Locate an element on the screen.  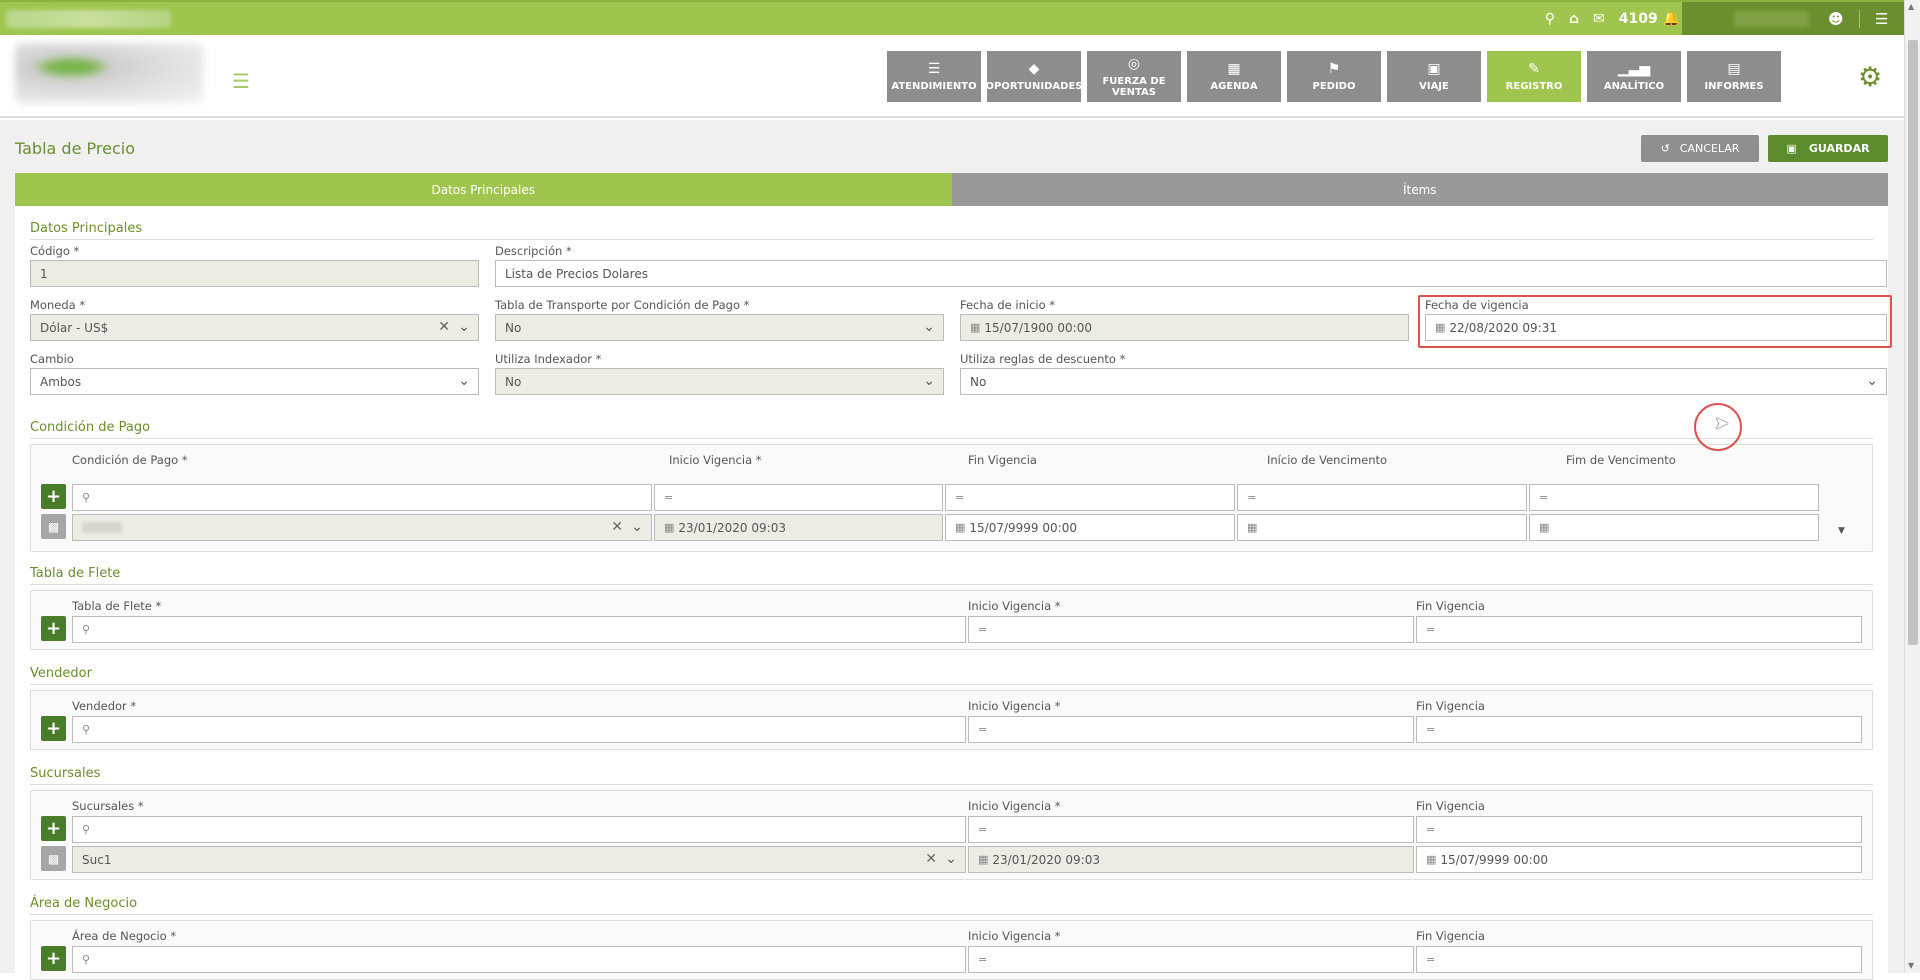
moneda-select: Dólar - US$ ✕ ⌄ is located at coordinates (254, 327).